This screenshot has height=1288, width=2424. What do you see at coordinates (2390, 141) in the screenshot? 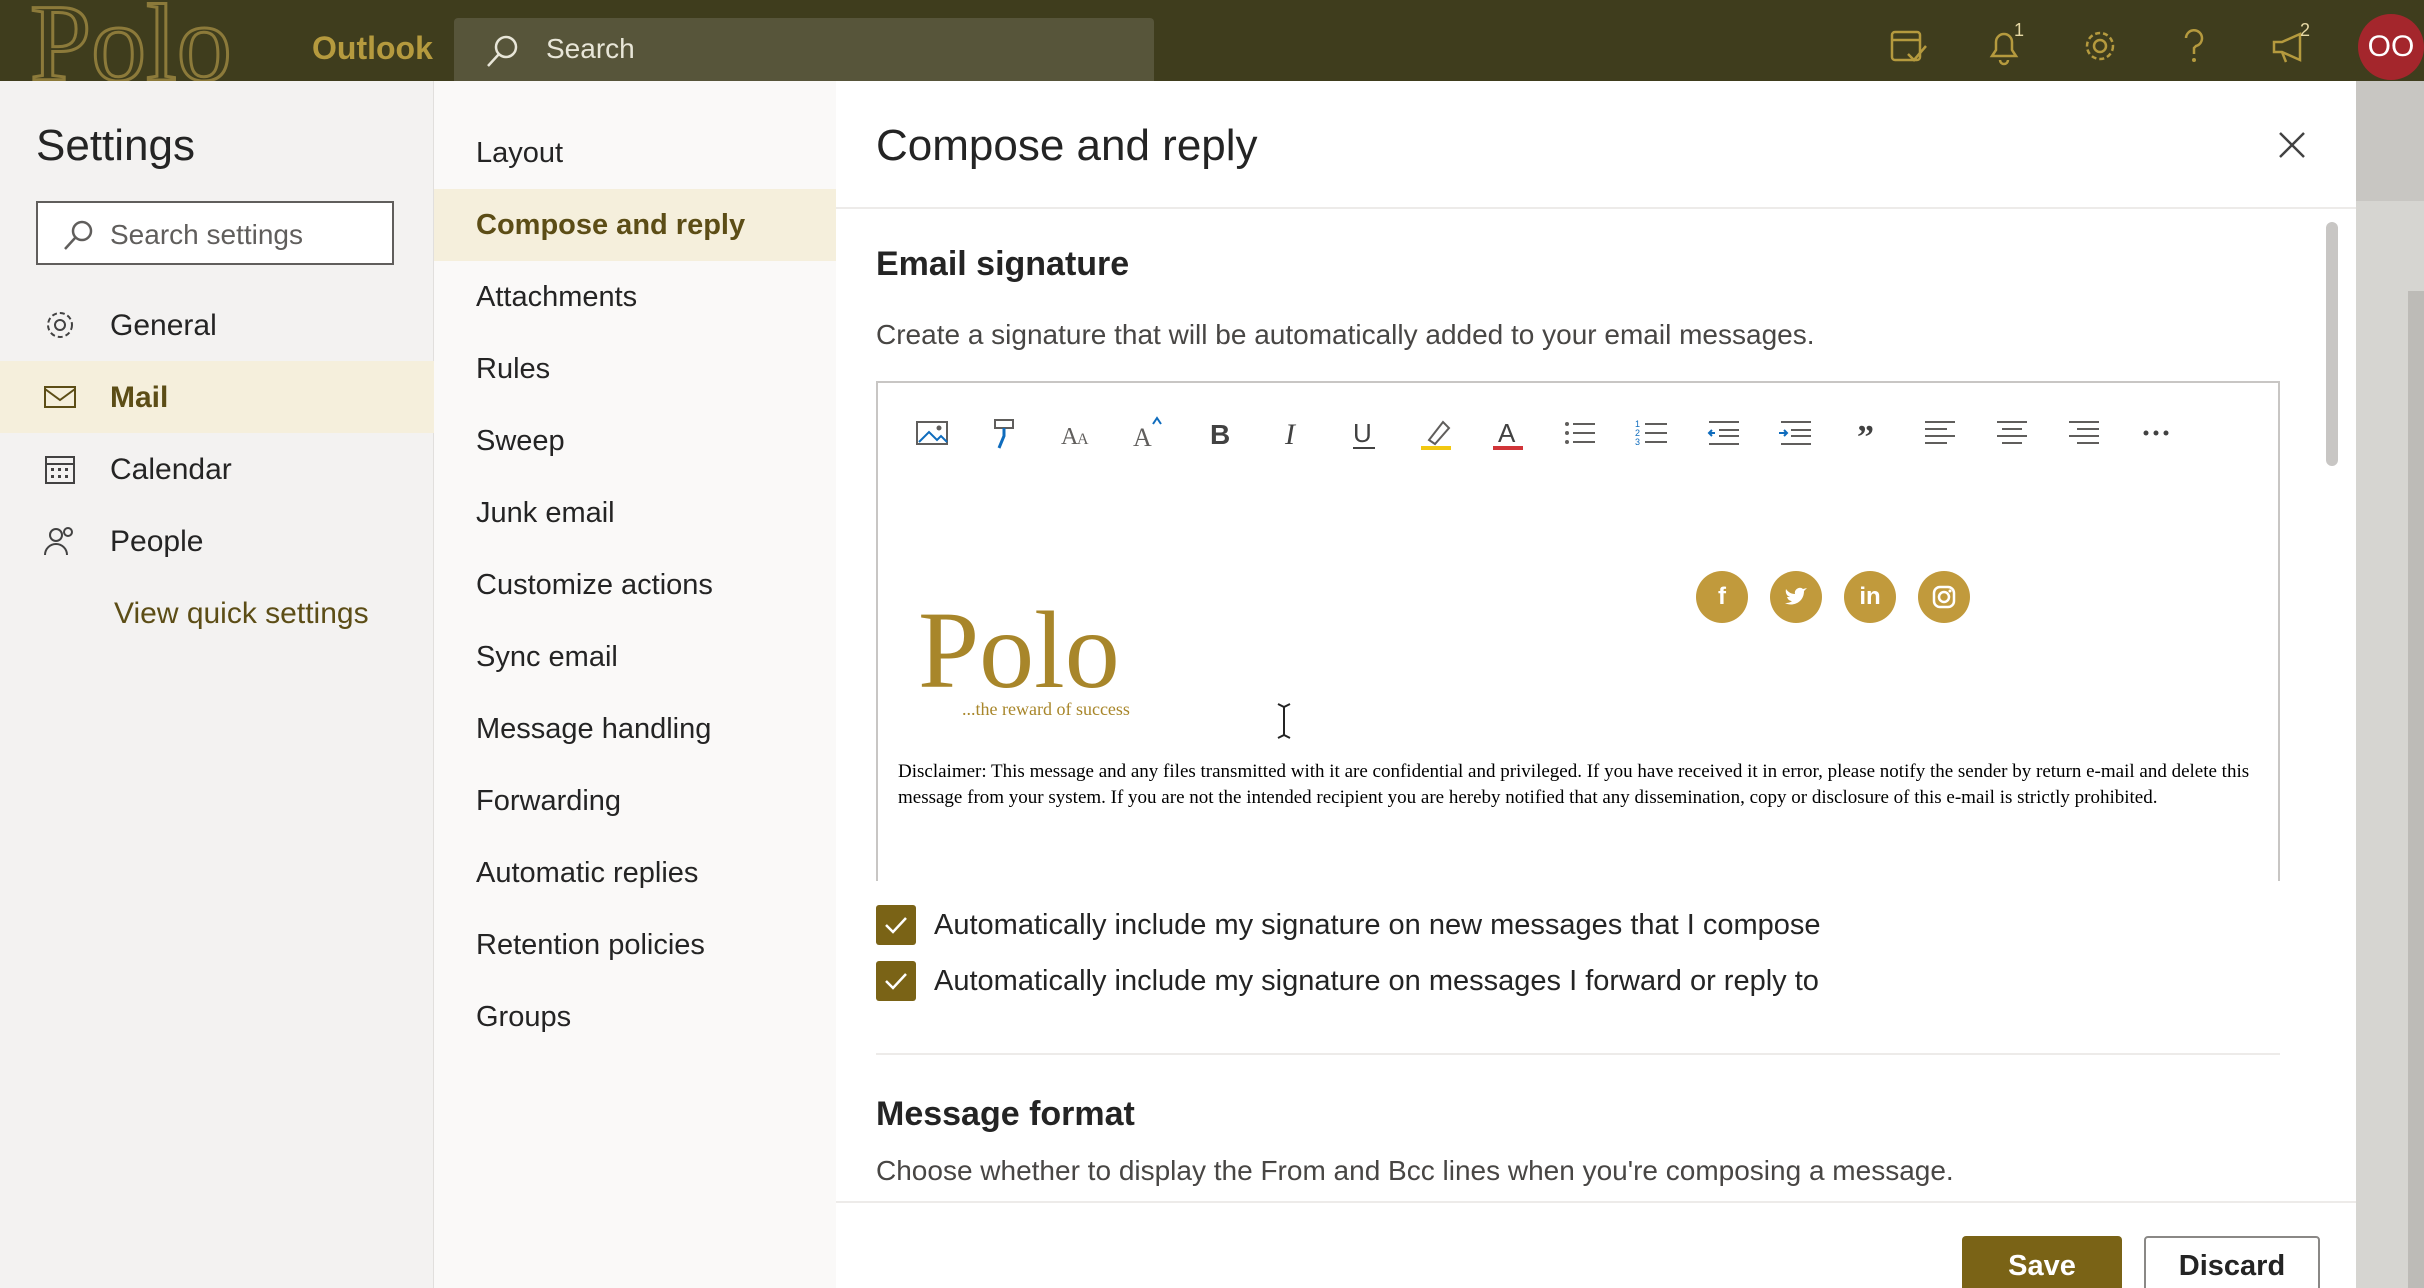
I see `background-header` at bounding box center [2390, 141].